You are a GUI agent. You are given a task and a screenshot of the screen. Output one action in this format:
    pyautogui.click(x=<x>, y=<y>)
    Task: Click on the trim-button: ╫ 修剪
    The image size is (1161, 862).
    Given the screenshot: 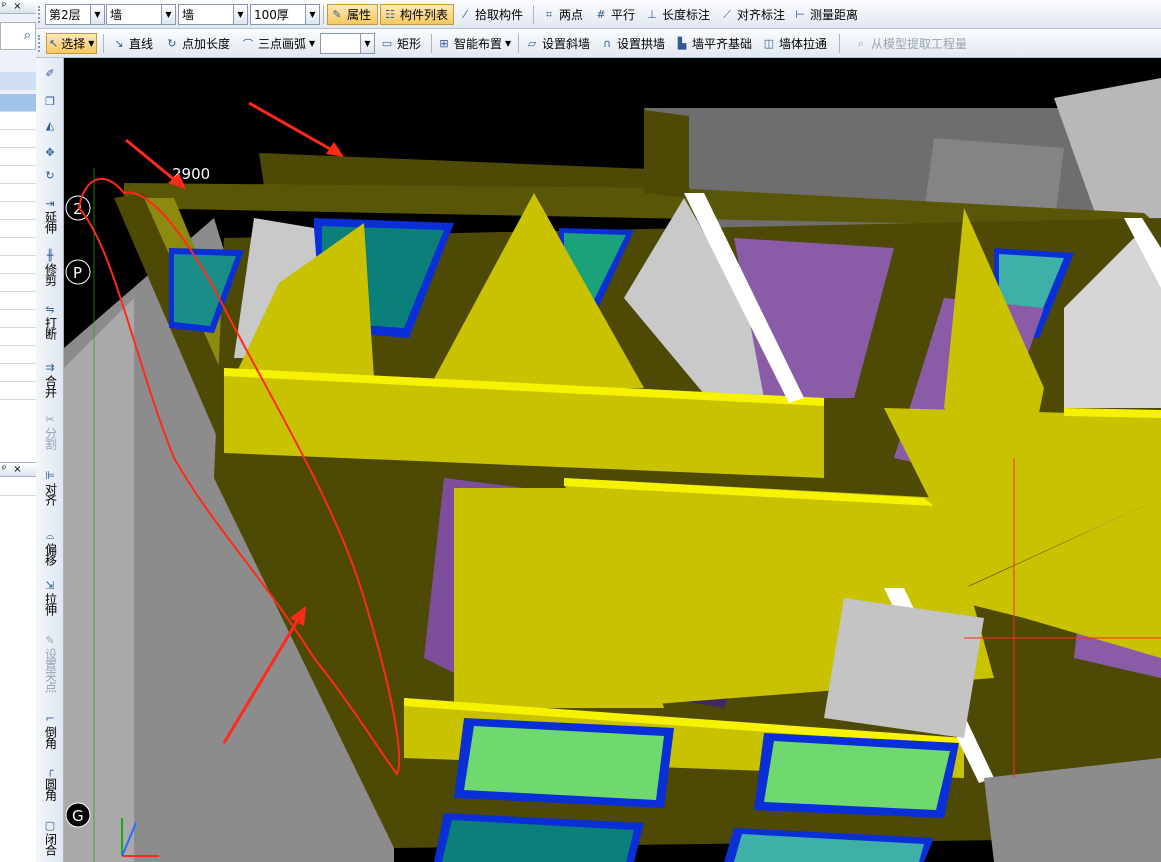 What is the action you would take?
    pyautogui.click(x=50, y=266)
    